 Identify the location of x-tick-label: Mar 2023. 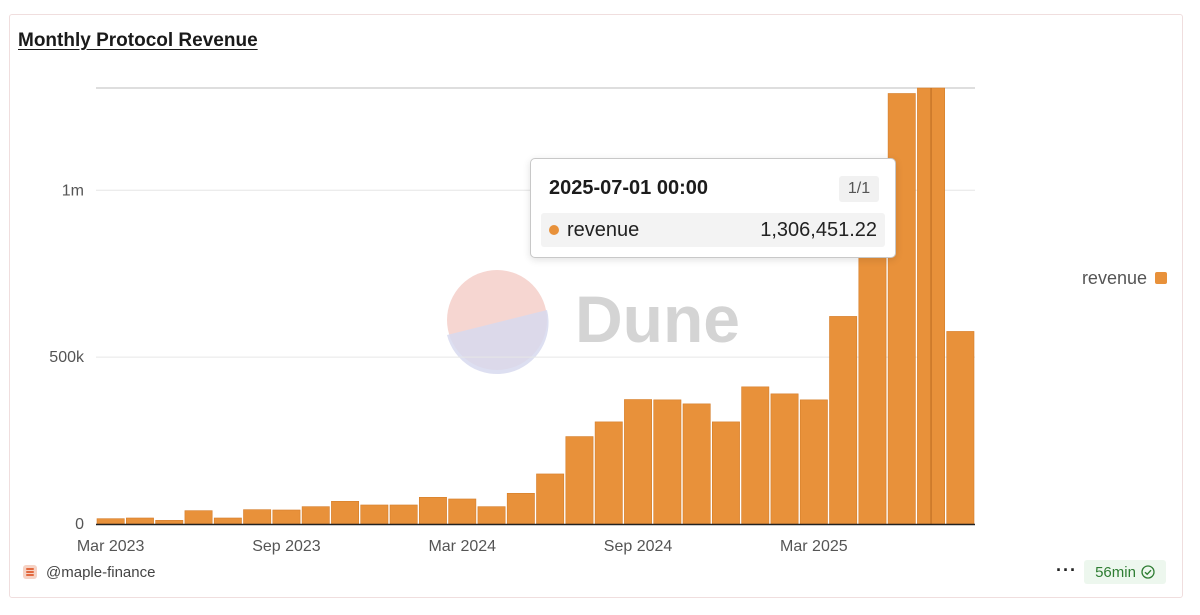
(111, 546).